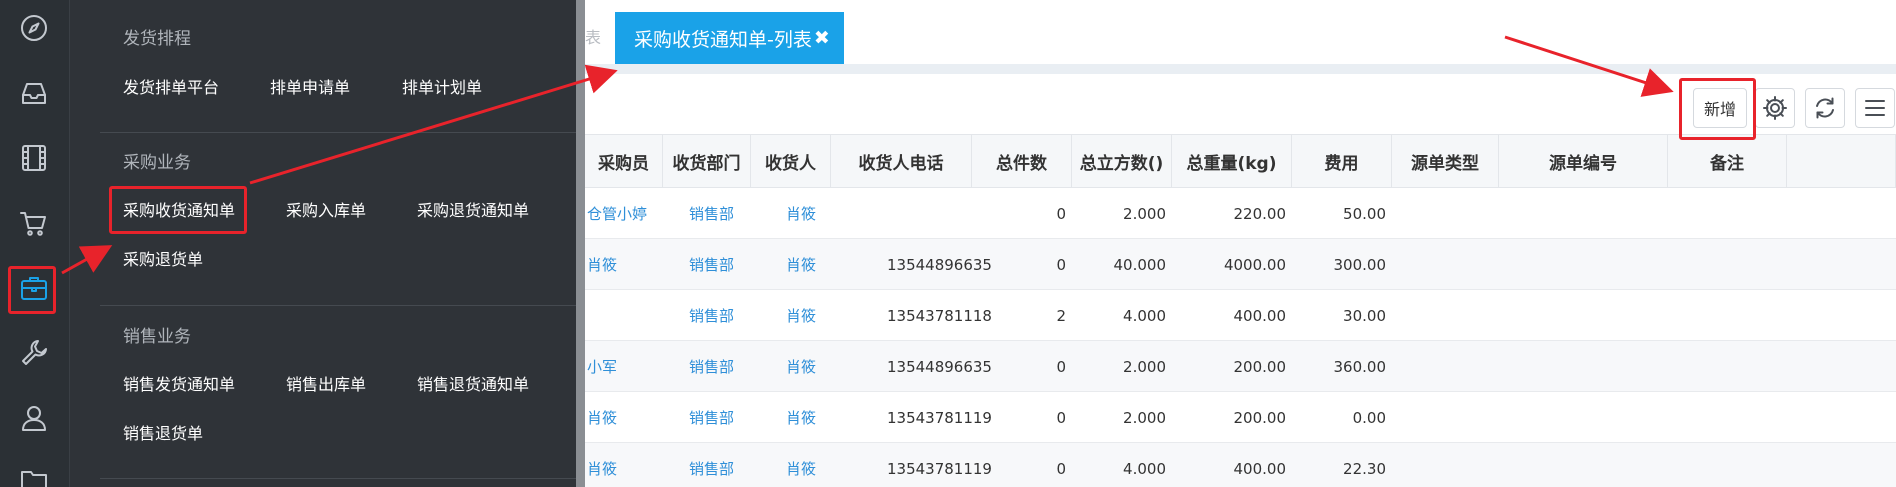 The height and width of the screenshot is (487, 1896). Describe the element at coordinates (625, 213) in the screenshot. I see `cell-buyer: 仓管小婷` at that location.